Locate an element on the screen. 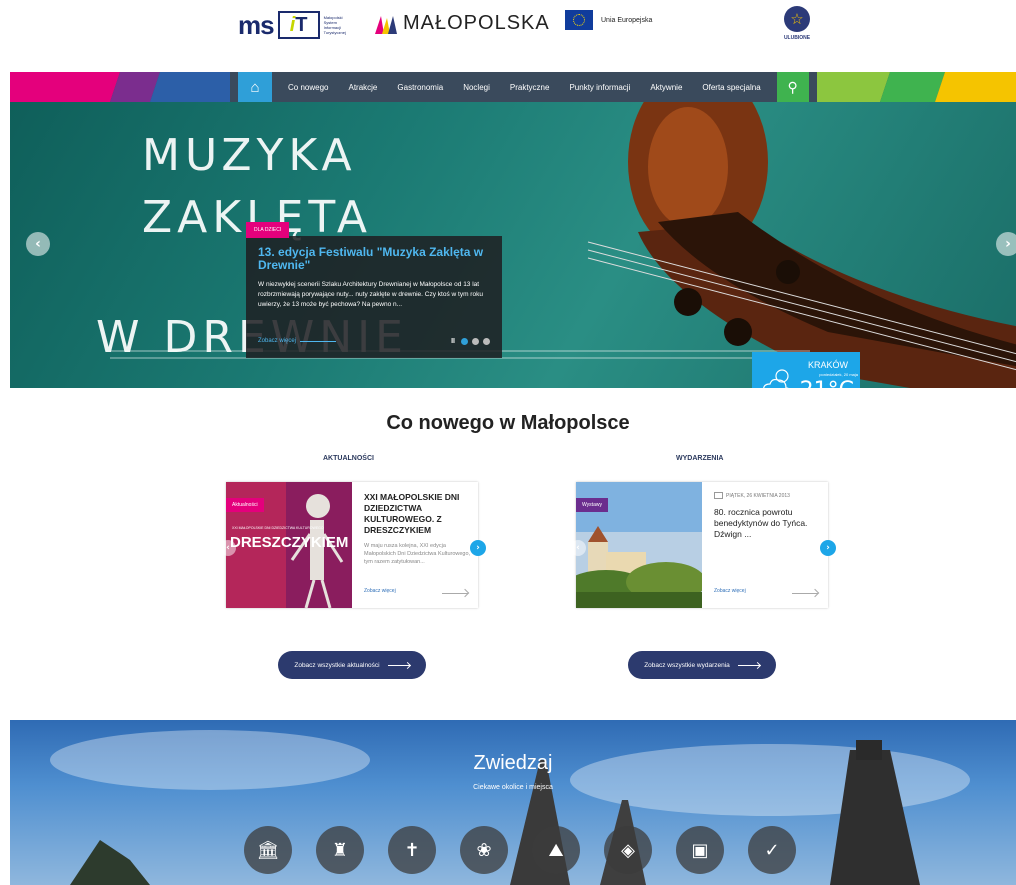 This screenshot has height=885, width=1016. msit-logo-it: iT is located at coordinates (298, 25).